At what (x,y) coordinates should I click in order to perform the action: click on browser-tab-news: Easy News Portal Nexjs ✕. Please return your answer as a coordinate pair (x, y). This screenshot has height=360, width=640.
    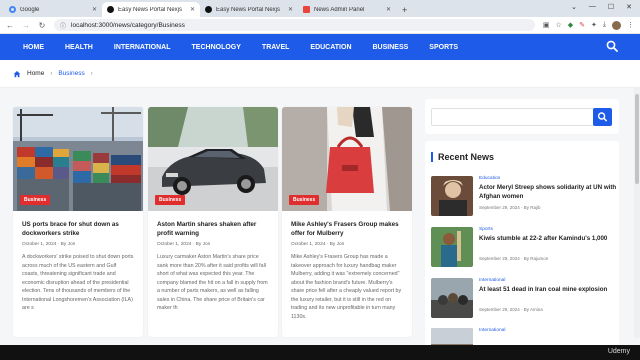
    Looking at the image, I should click on (249, 9).